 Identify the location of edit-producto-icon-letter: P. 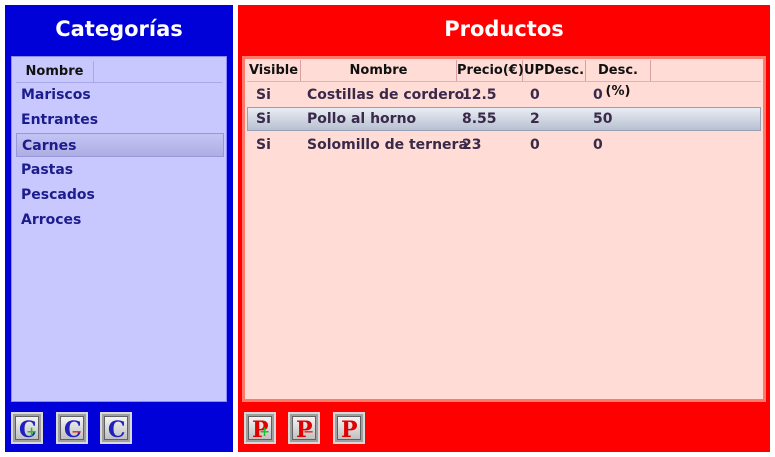
(349, 430).